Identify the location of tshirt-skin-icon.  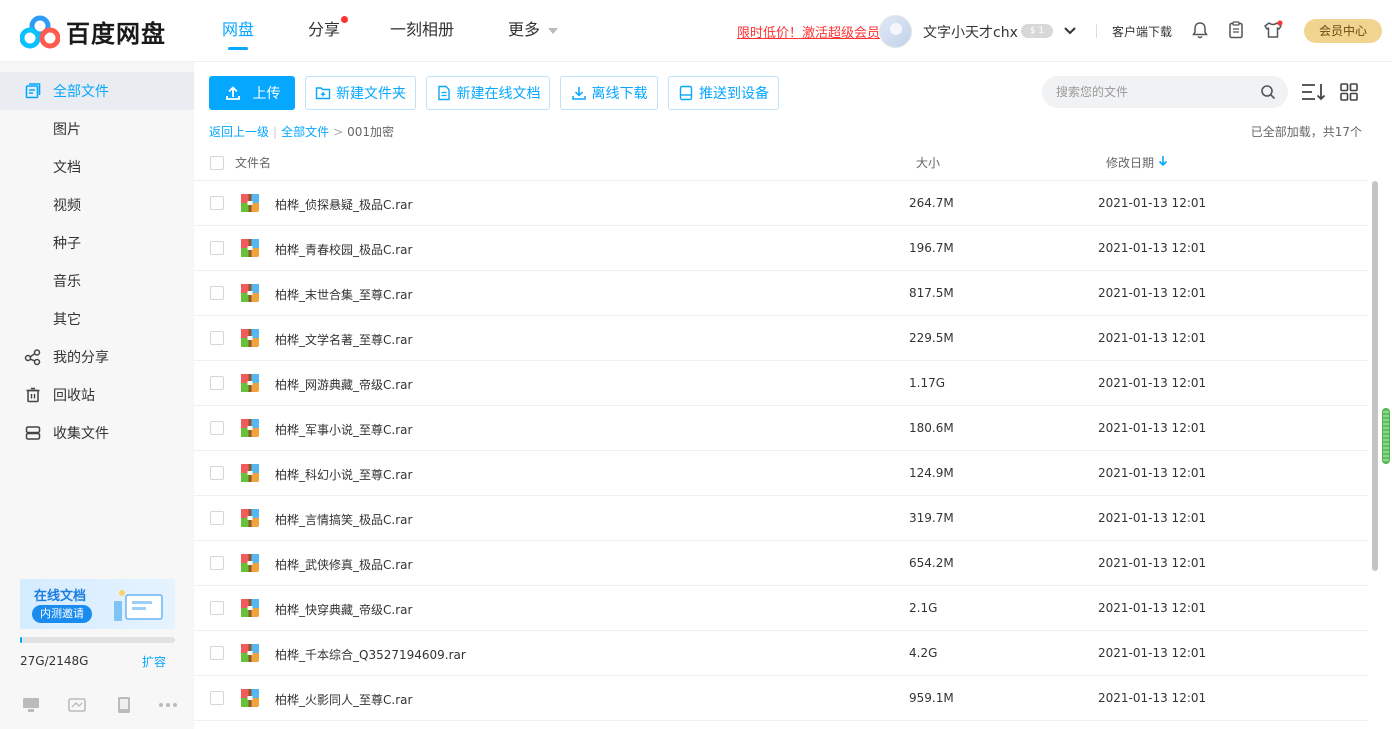
(1273, 30).